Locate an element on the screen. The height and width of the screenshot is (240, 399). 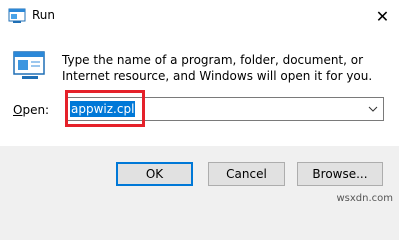
close-icon: ✕ is located at coordinates (382, 16).